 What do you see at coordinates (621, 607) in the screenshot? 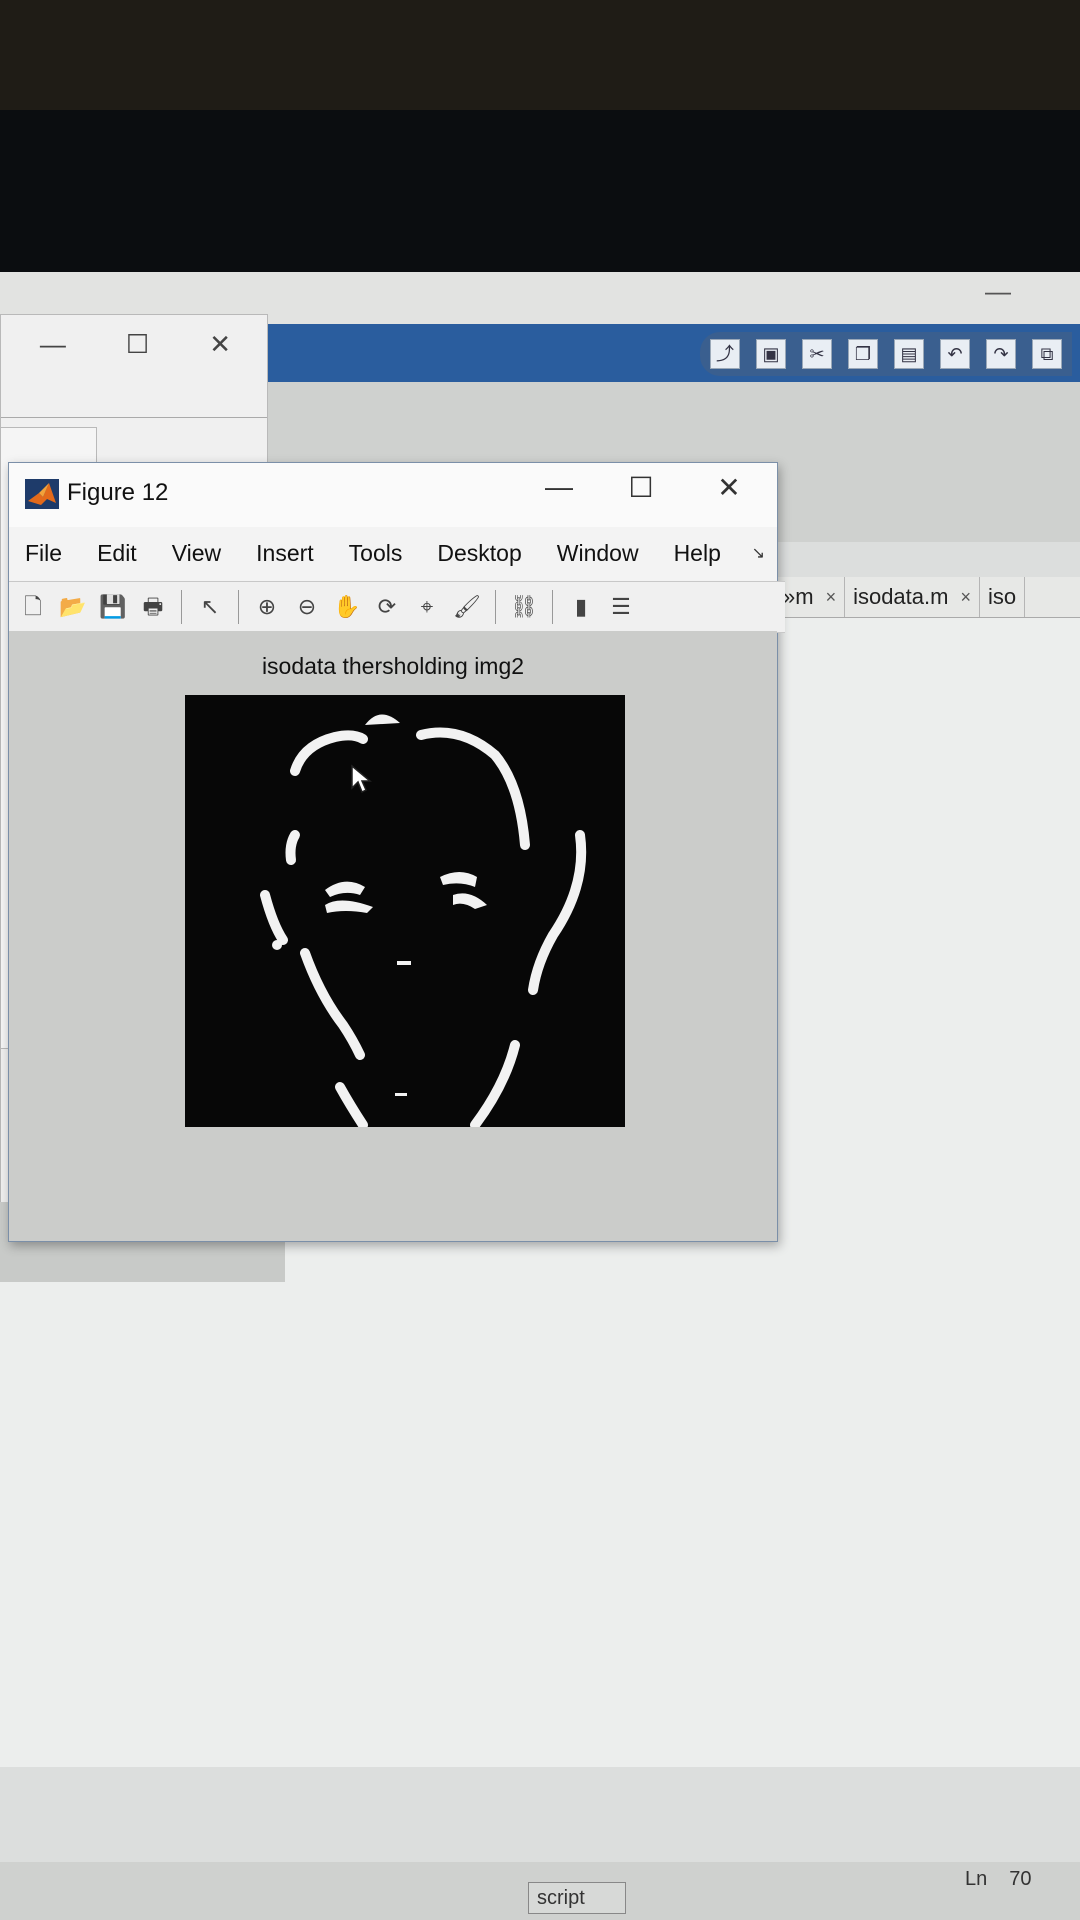
I see `legend-icon: ☰` at bounding box center [621, 607].